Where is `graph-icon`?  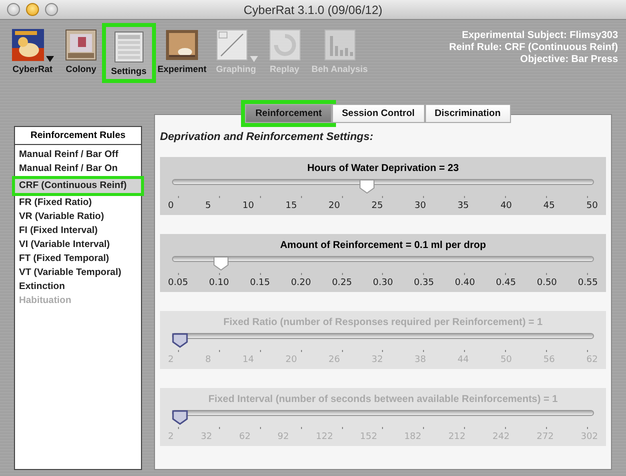
graph-icon is located at coordinates (231, 45).